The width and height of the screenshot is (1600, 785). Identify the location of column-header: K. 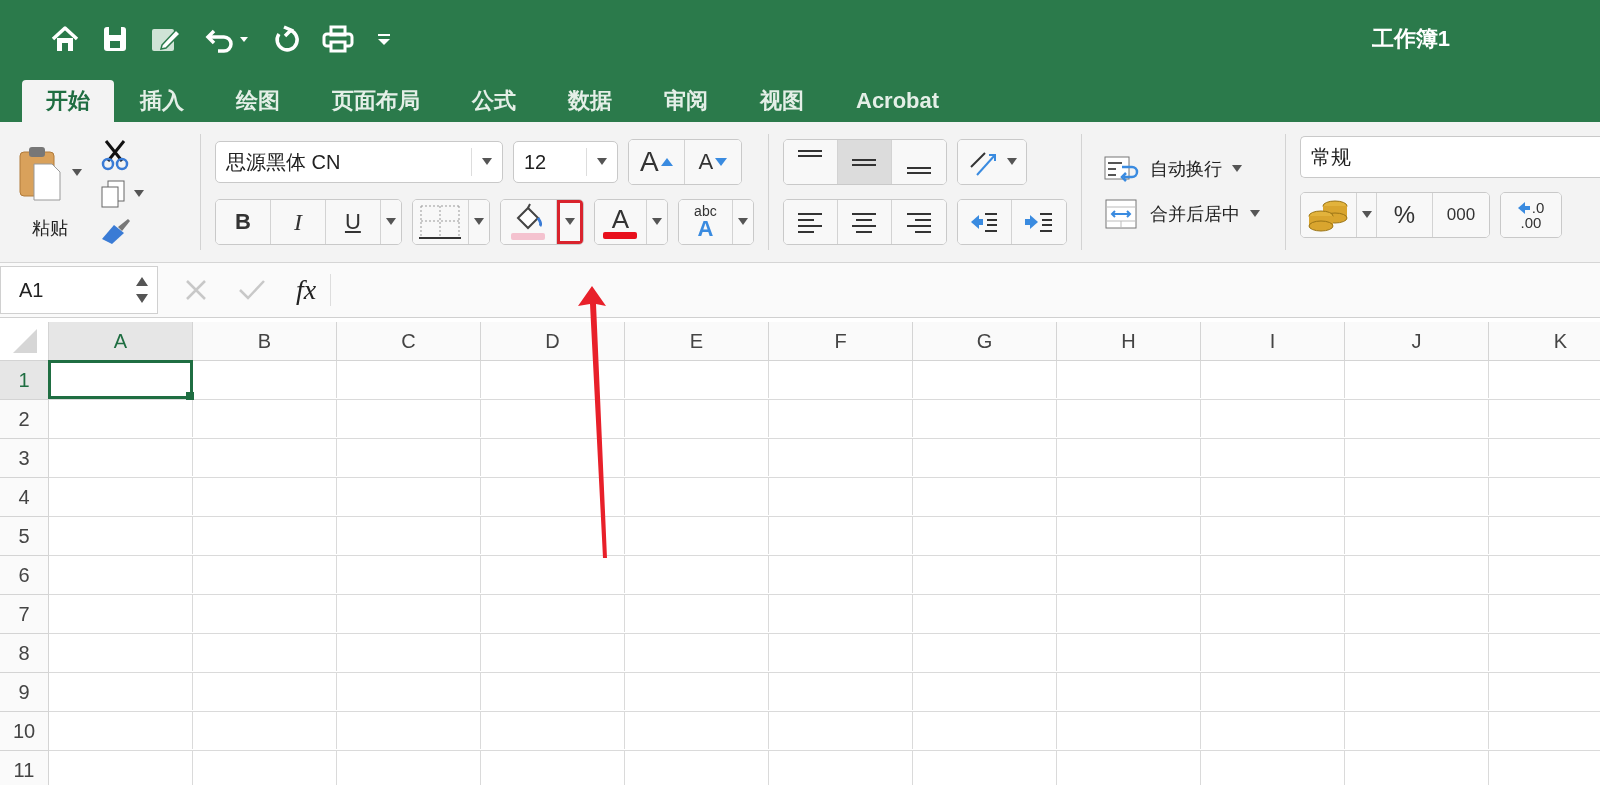
(1544, 341).